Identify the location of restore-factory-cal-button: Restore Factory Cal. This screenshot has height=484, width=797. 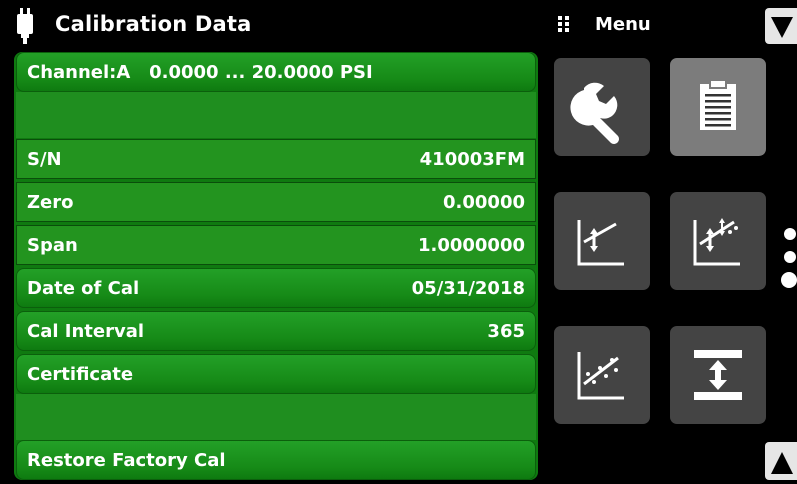
(276, 460).